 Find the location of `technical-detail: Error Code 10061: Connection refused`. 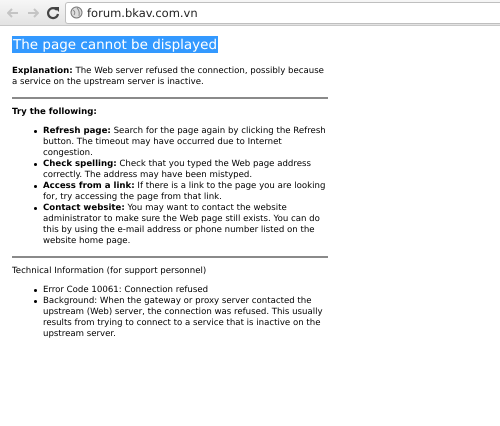

technical-detail: Error Code 10061: Connection refused is located at coordinates (125, 290).